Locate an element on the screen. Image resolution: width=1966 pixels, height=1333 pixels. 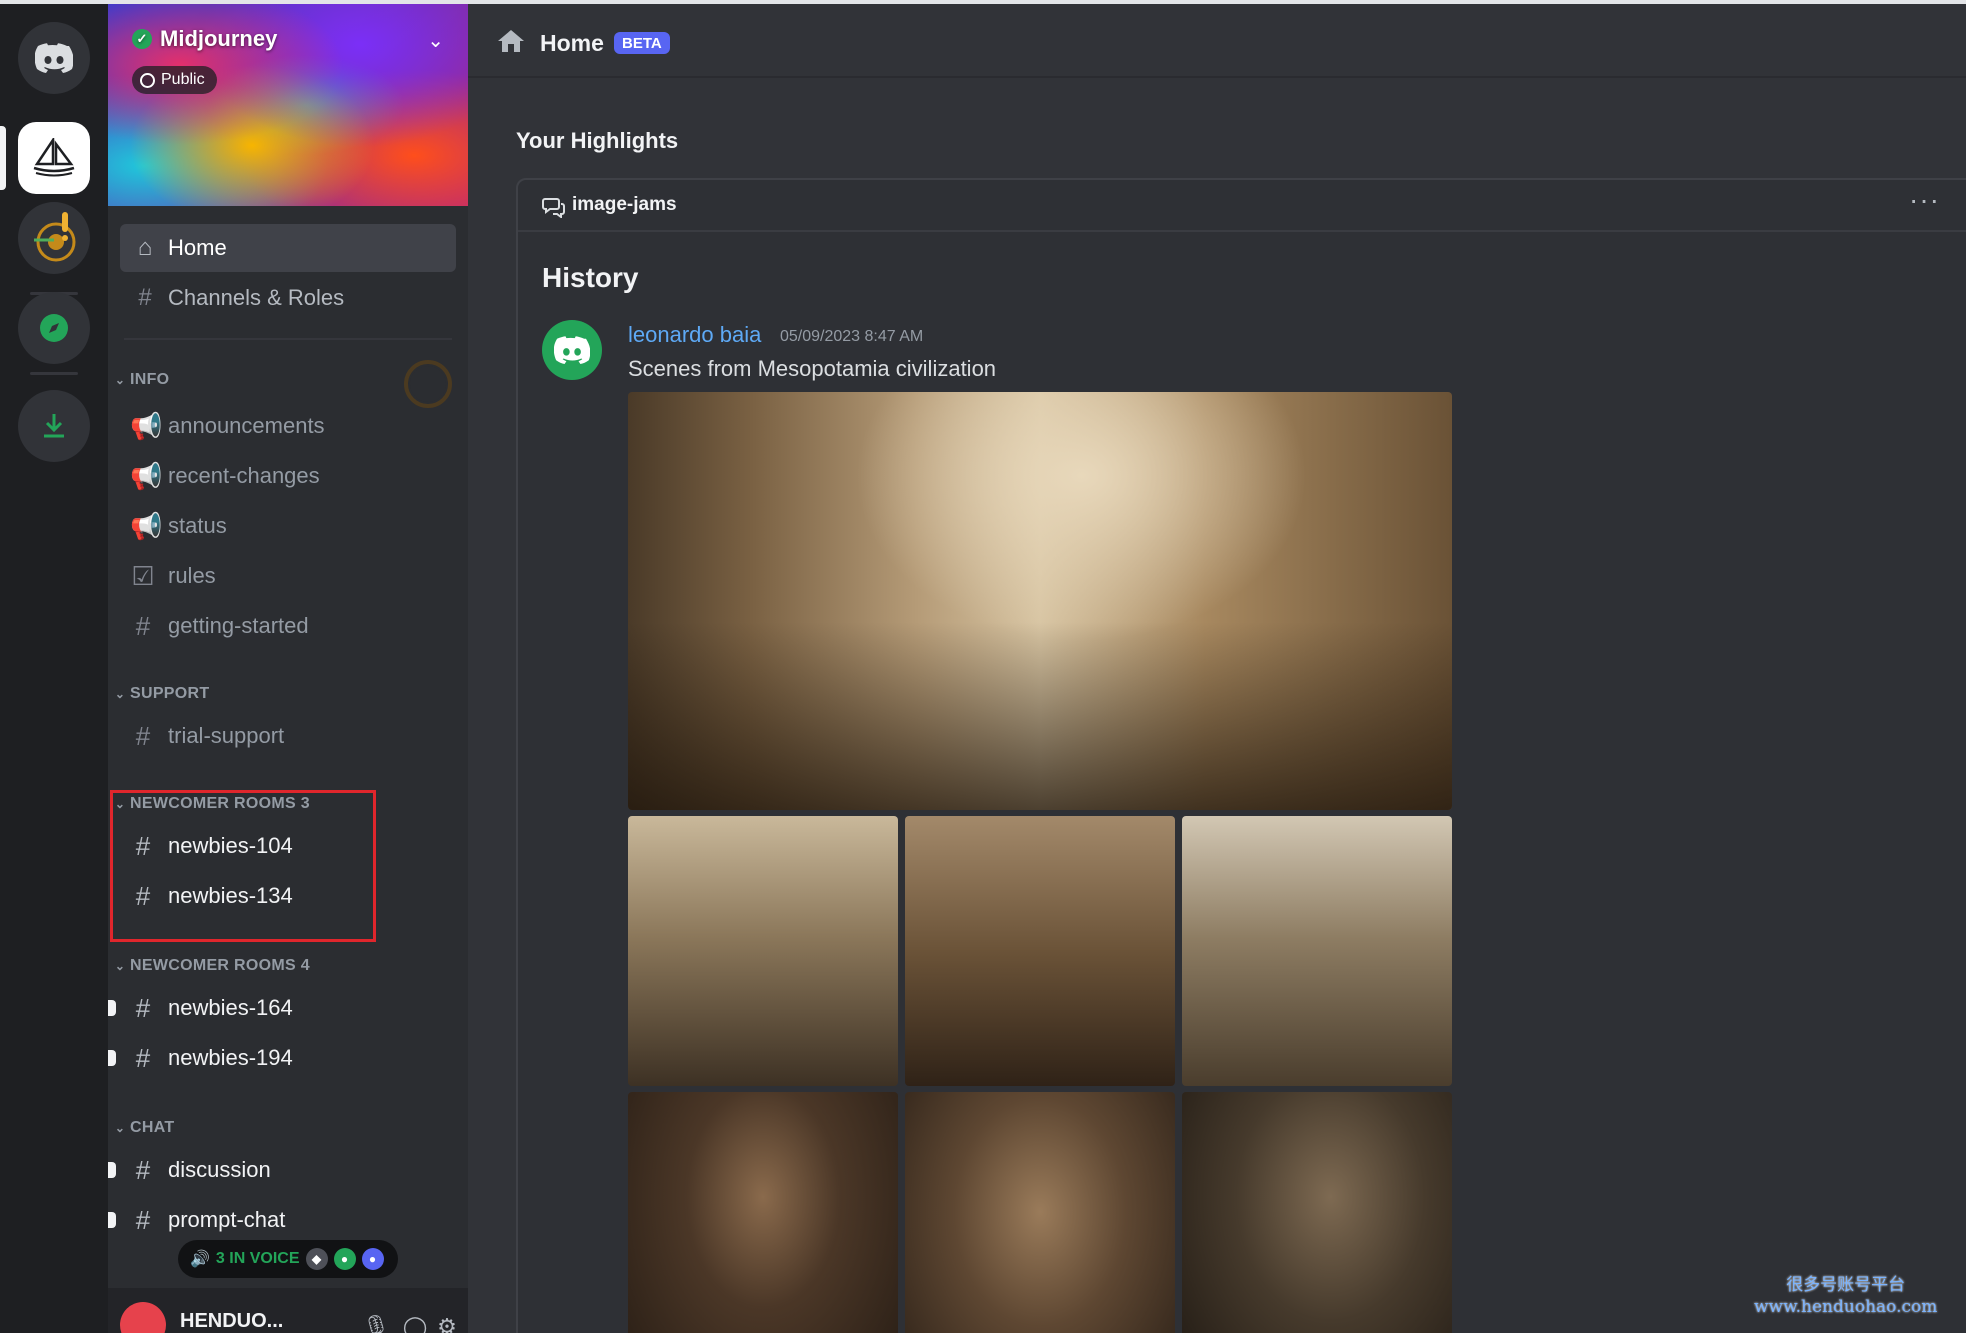
discord-home-button is located at coordinates (54, 58).